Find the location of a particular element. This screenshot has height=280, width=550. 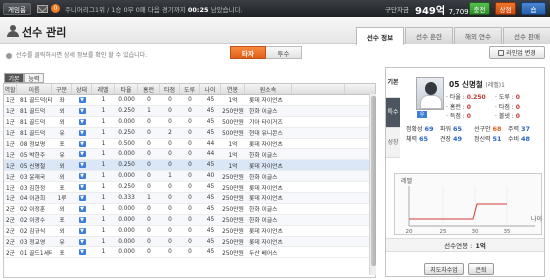

coach-class-button: 지도자수업 is located at coordinates (444, 269).